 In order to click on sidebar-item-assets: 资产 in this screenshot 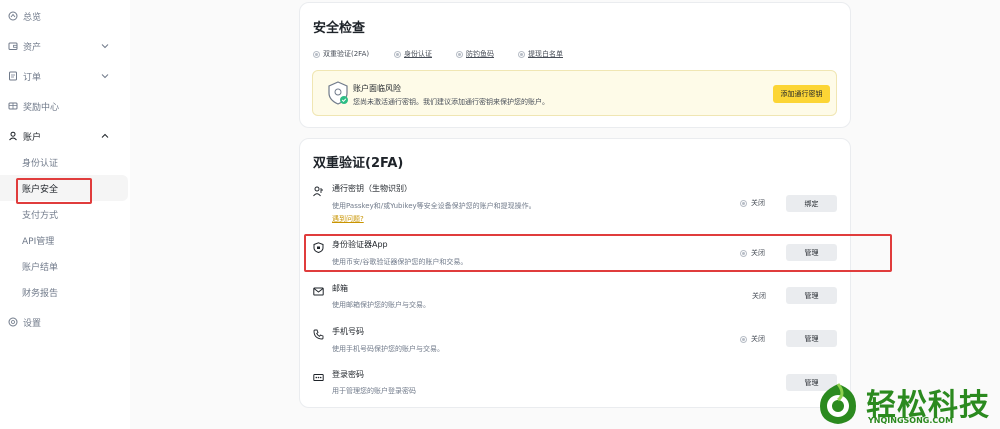, I will do `click(64, 46)`.